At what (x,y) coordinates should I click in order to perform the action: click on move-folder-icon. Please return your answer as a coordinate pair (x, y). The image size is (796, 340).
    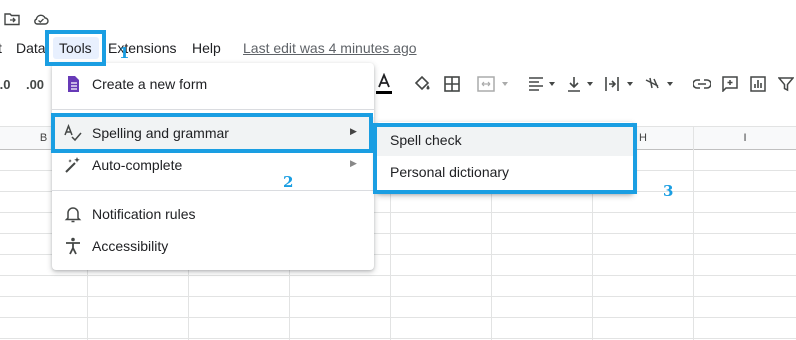
    Looking at the image, I should click on (12, 19).